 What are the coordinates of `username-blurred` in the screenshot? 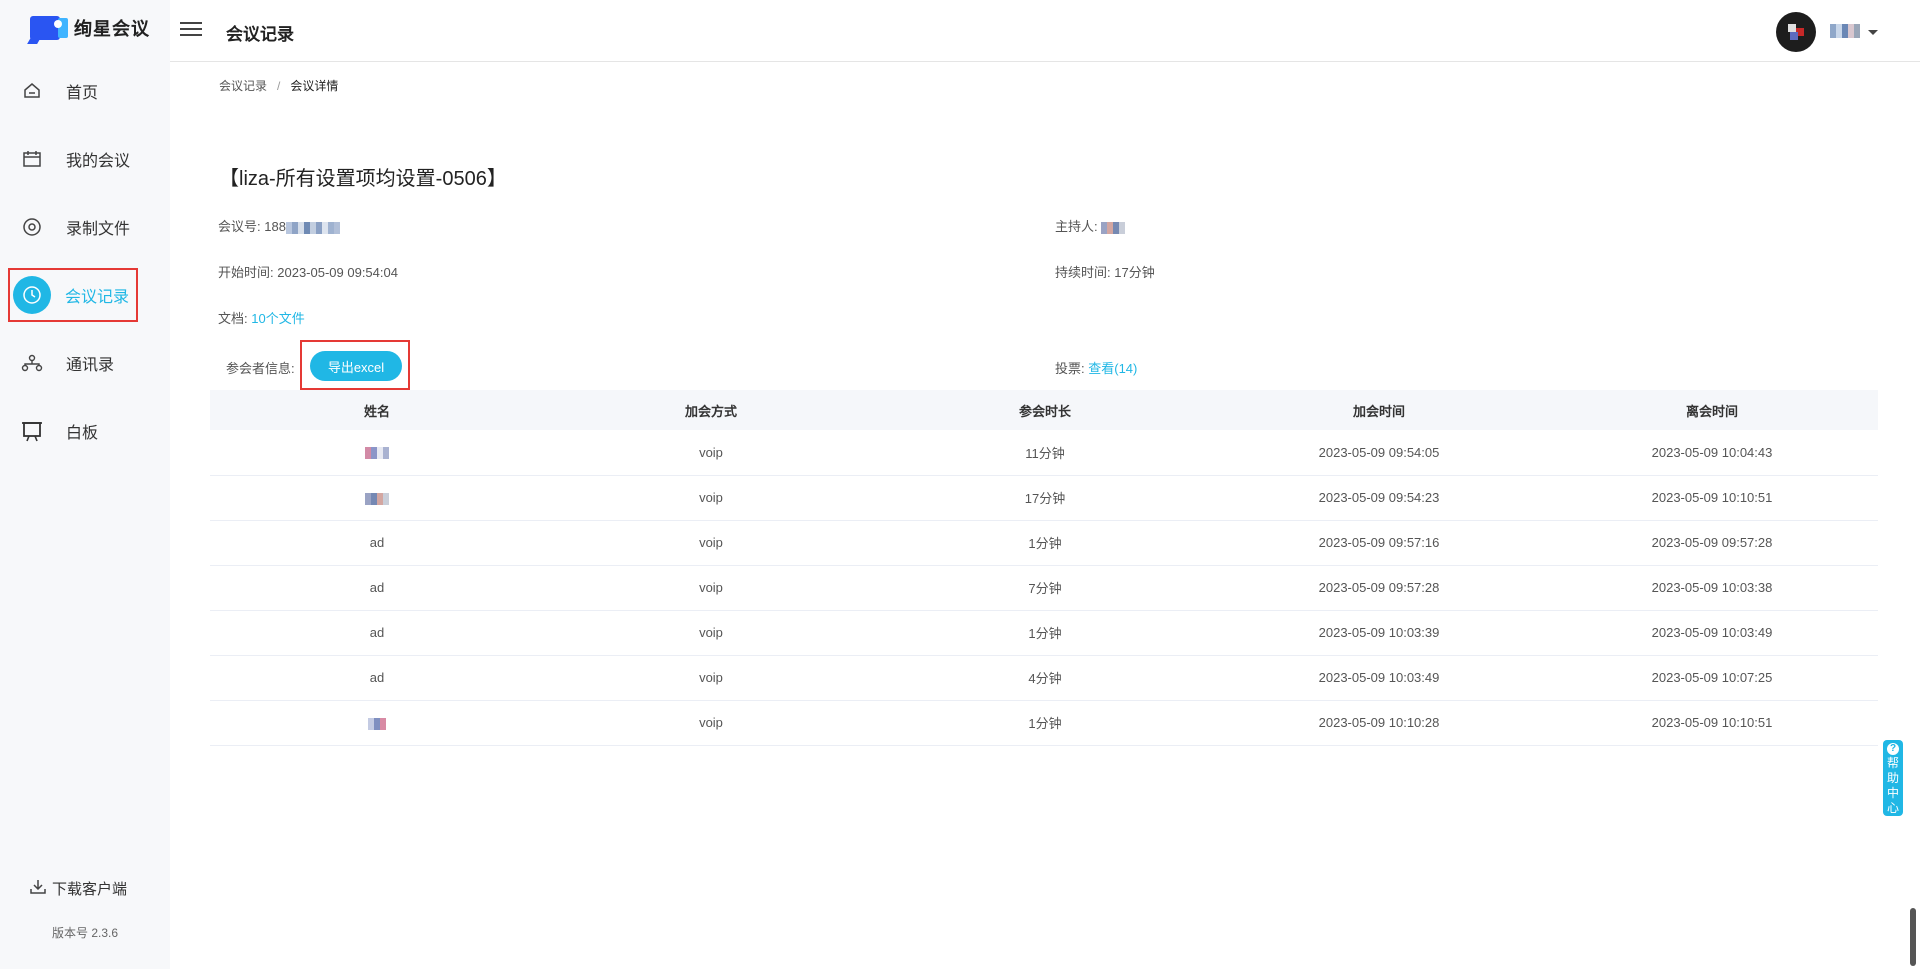 It's located at (1845, 31).